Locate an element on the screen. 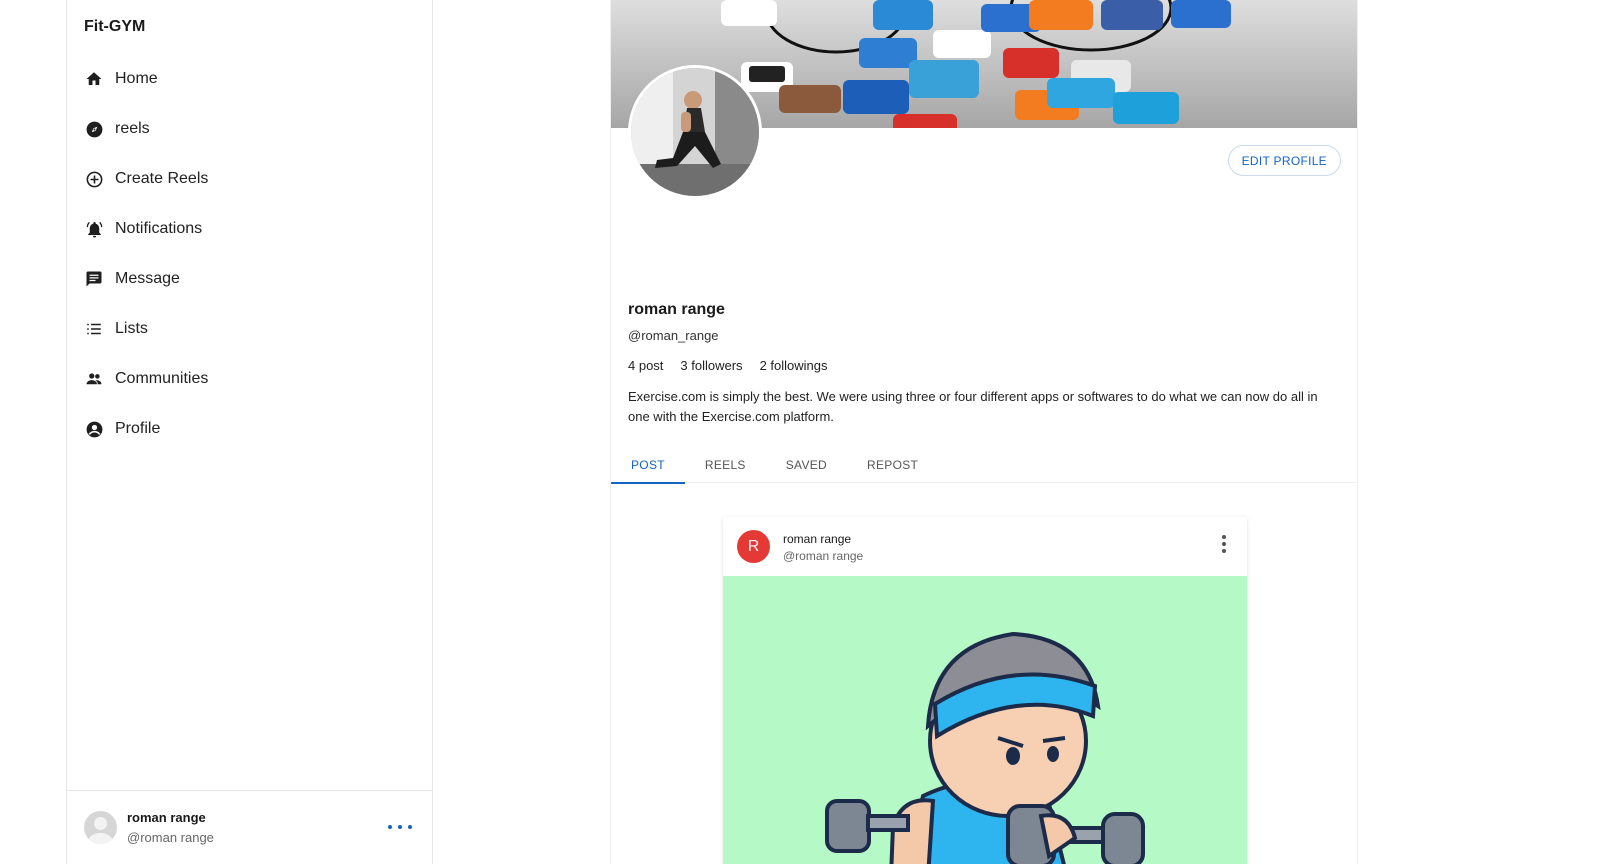 The height and width of the screenshot is (864, 1600). sidebar-item-label: Profile is located at coordinates (138, 428).